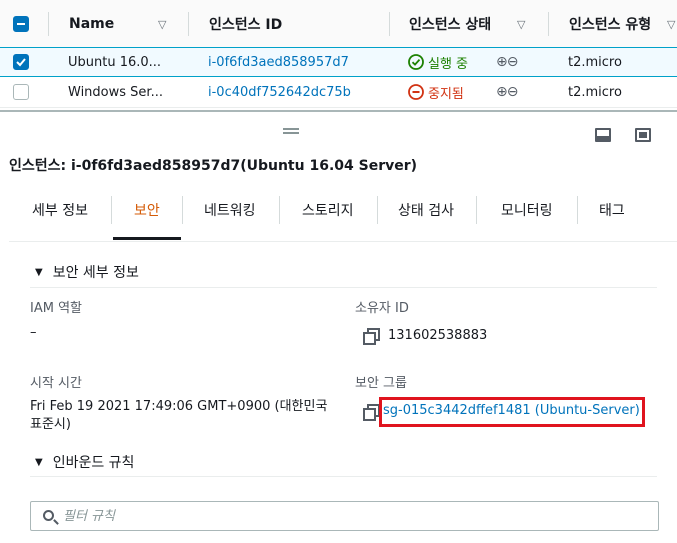 Image resolution: width=677 pixels, height=543 pixels. What do you see at coordinates (338, 24) in the screenshot?
I see `table-header: Name ▽ 인스턴스 ID 인스턴스 상태 ▽ 인스턴스 유형 ▽` at bounding box center [338, 24].